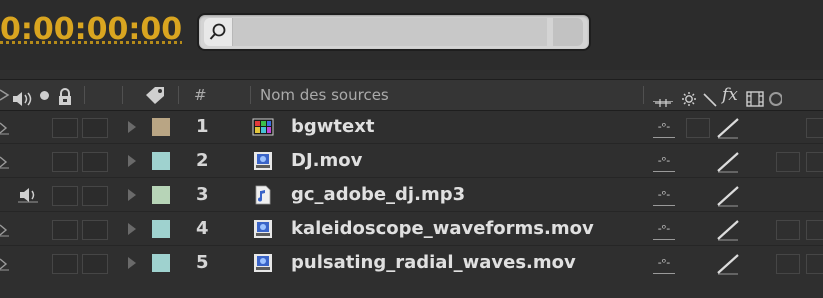  What do you see at coordinates (698, 128) in the screenshot?
I see `collapse-switch` at bounding box center [698, 128].